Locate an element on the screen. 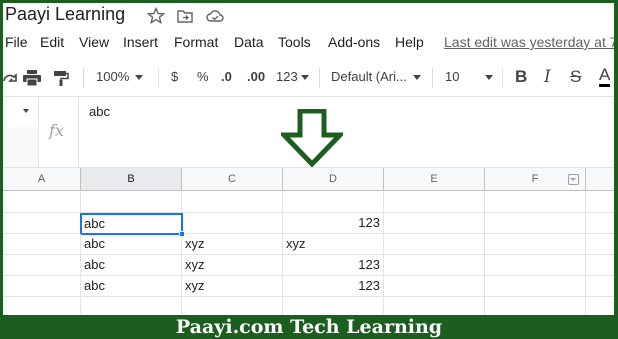 The height and width of the screenshot is (339, 618). table-row: abc 123 is located at coordinates (308, 224).